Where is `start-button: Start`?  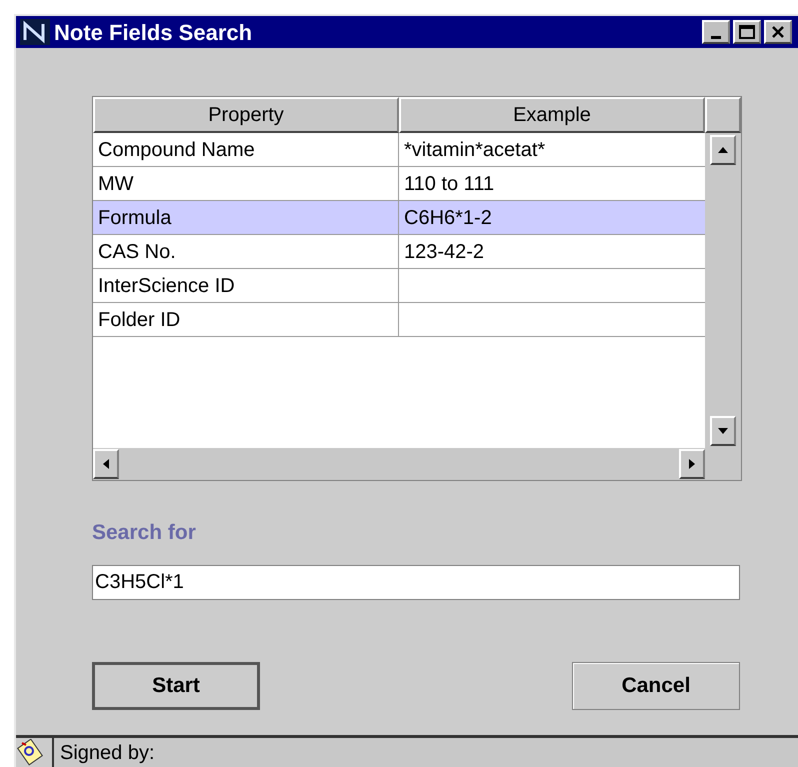
start-button: Start is located at coordinates (176, 686).